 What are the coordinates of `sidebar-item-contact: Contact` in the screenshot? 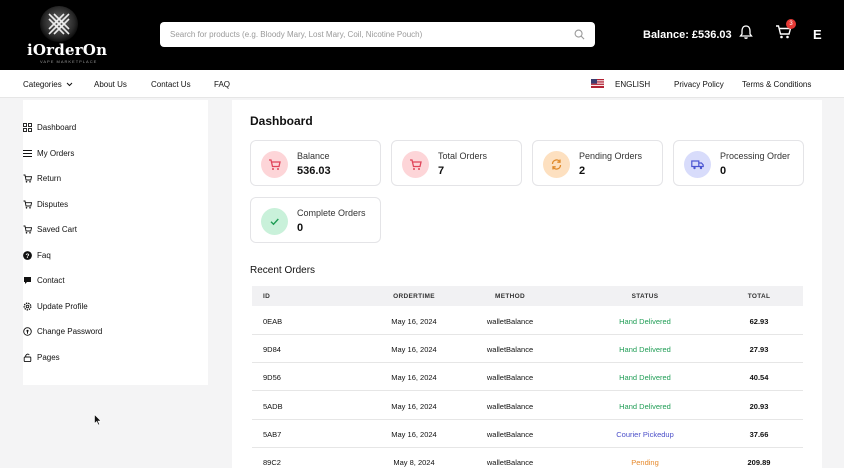 It's located at (44, 280).